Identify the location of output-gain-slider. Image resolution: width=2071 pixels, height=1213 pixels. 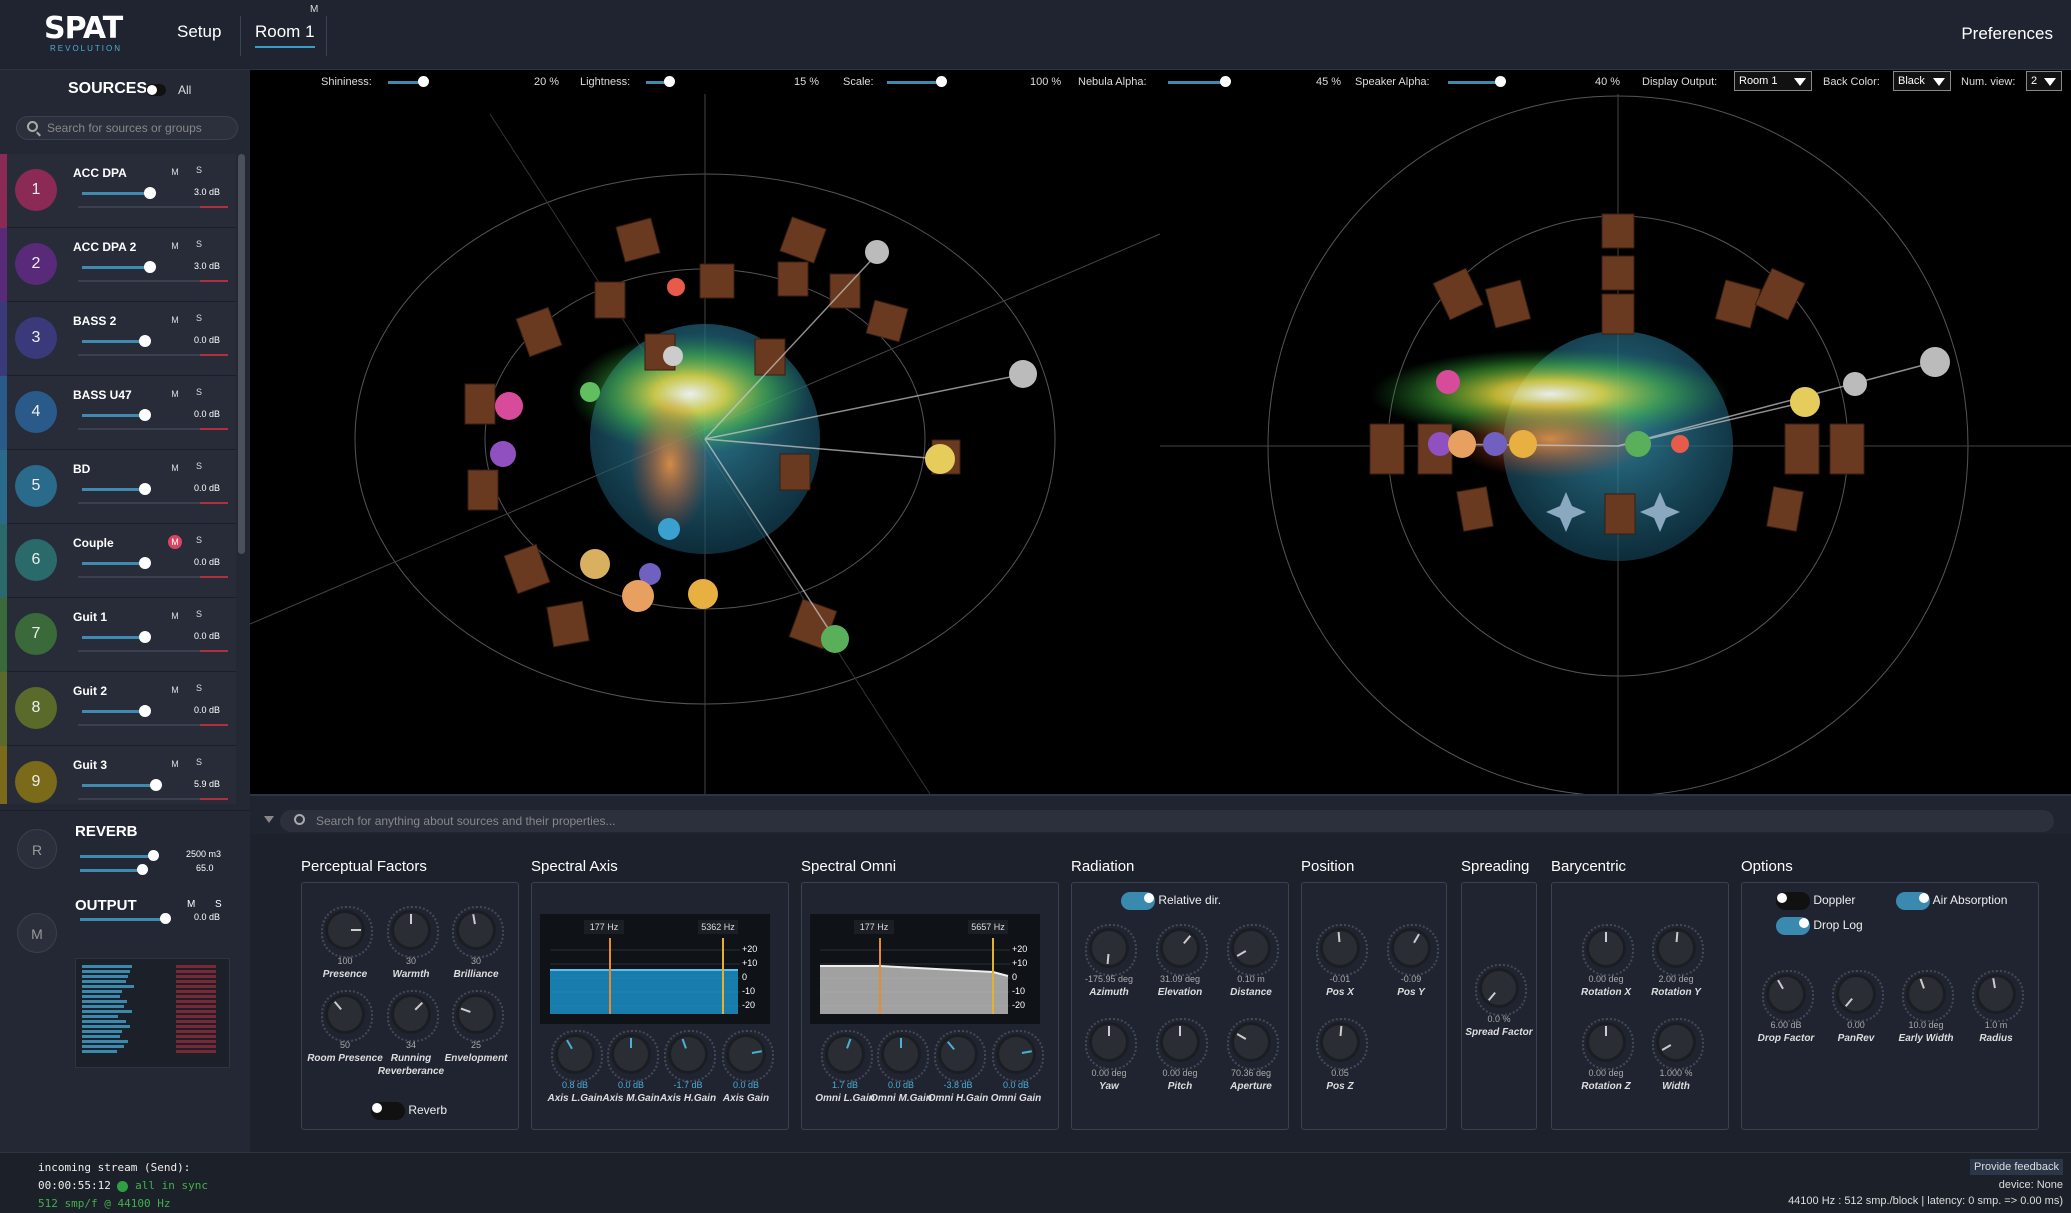
(123, 919).